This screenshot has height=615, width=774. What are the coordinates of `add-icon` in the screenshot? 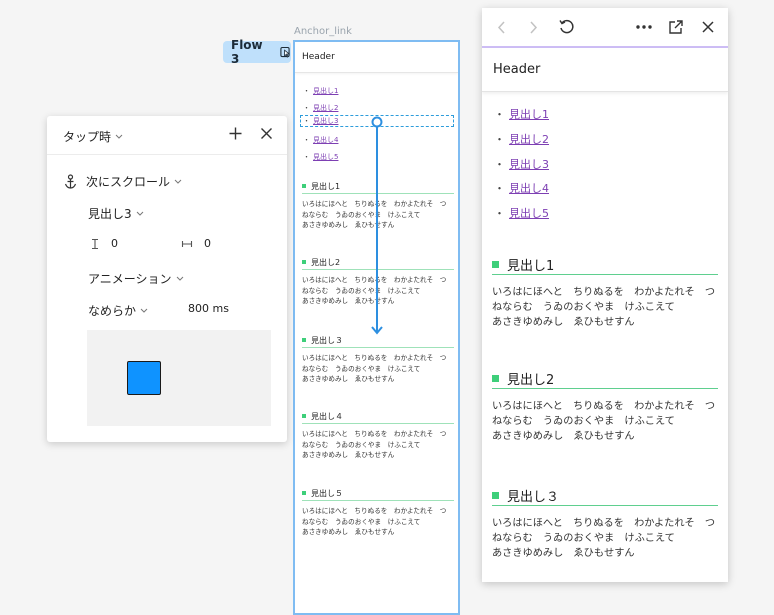 It's located at (235, 133).